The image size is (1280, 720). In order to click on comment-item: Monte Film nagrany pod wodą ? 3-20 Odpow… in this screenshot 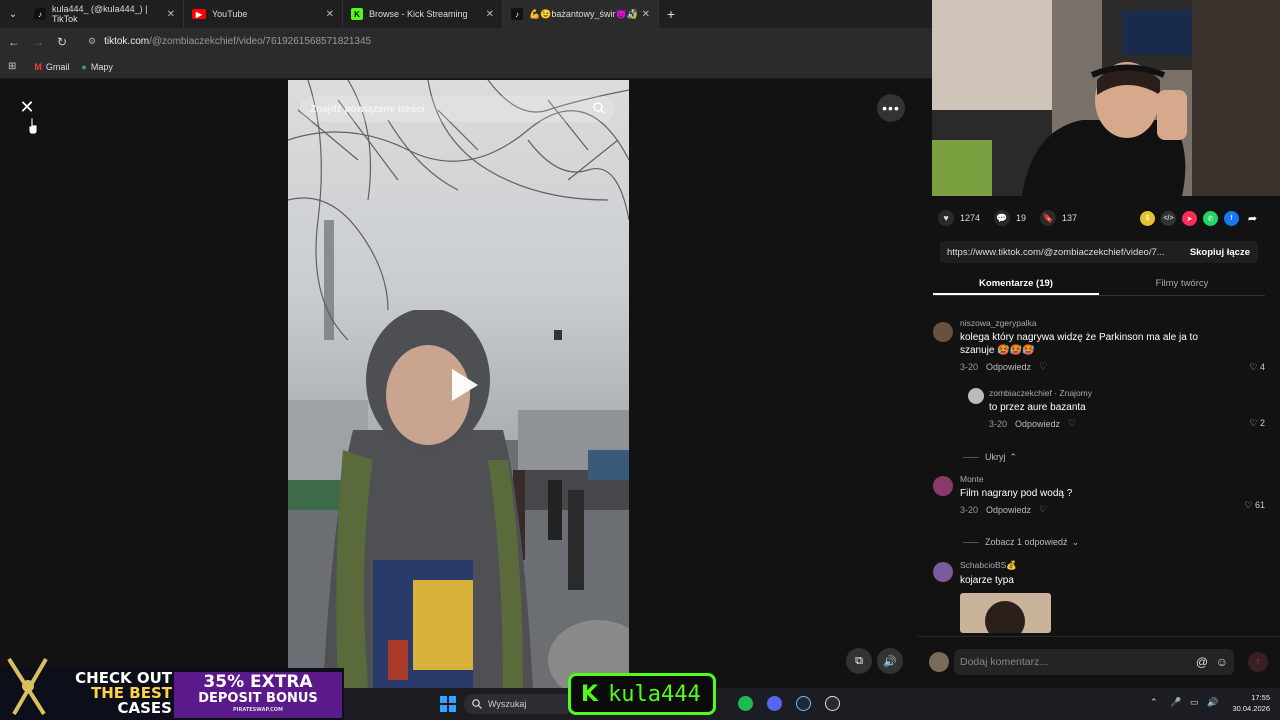, I will do `click(1099, 499)`.